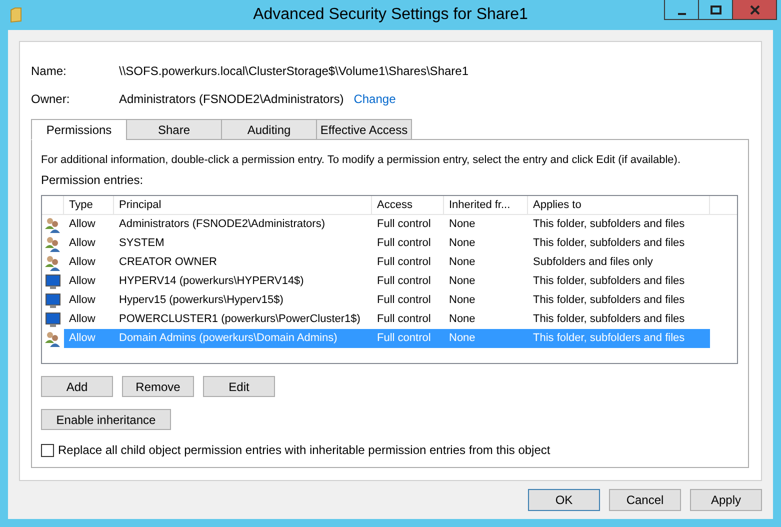 The image size is (781, 527). Describe the element at coordinates (231, 99) in the screenshot. I see `field-value: Administrators (FSNODE2\Administrators)` at that location.